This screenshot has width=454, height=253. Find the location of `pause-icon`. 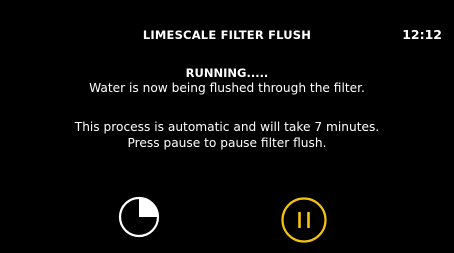

pause-icon is located at coordinates (304, 220).